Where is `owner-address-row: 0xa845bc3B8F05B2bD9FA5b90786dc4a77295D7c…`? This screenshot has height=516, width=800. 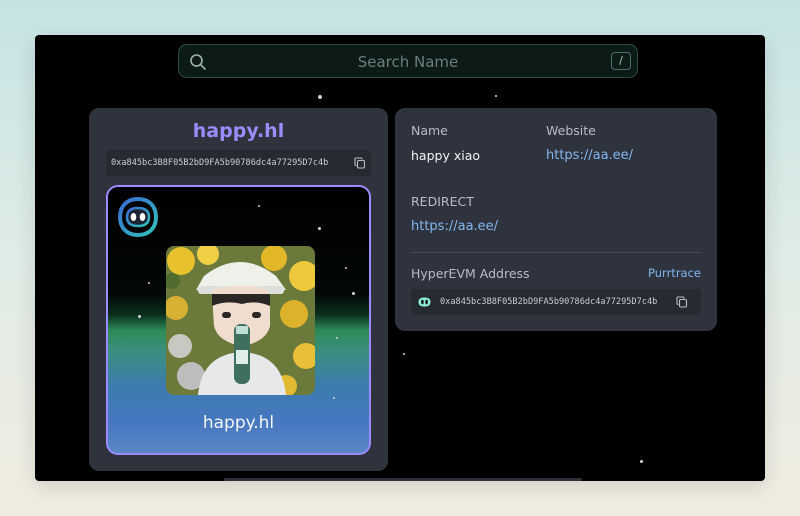
owner-address-row: 0xa845bc3B8F05B2bD9FA5b90786dc4a77295D7c… is located at coordinates (238, 163).